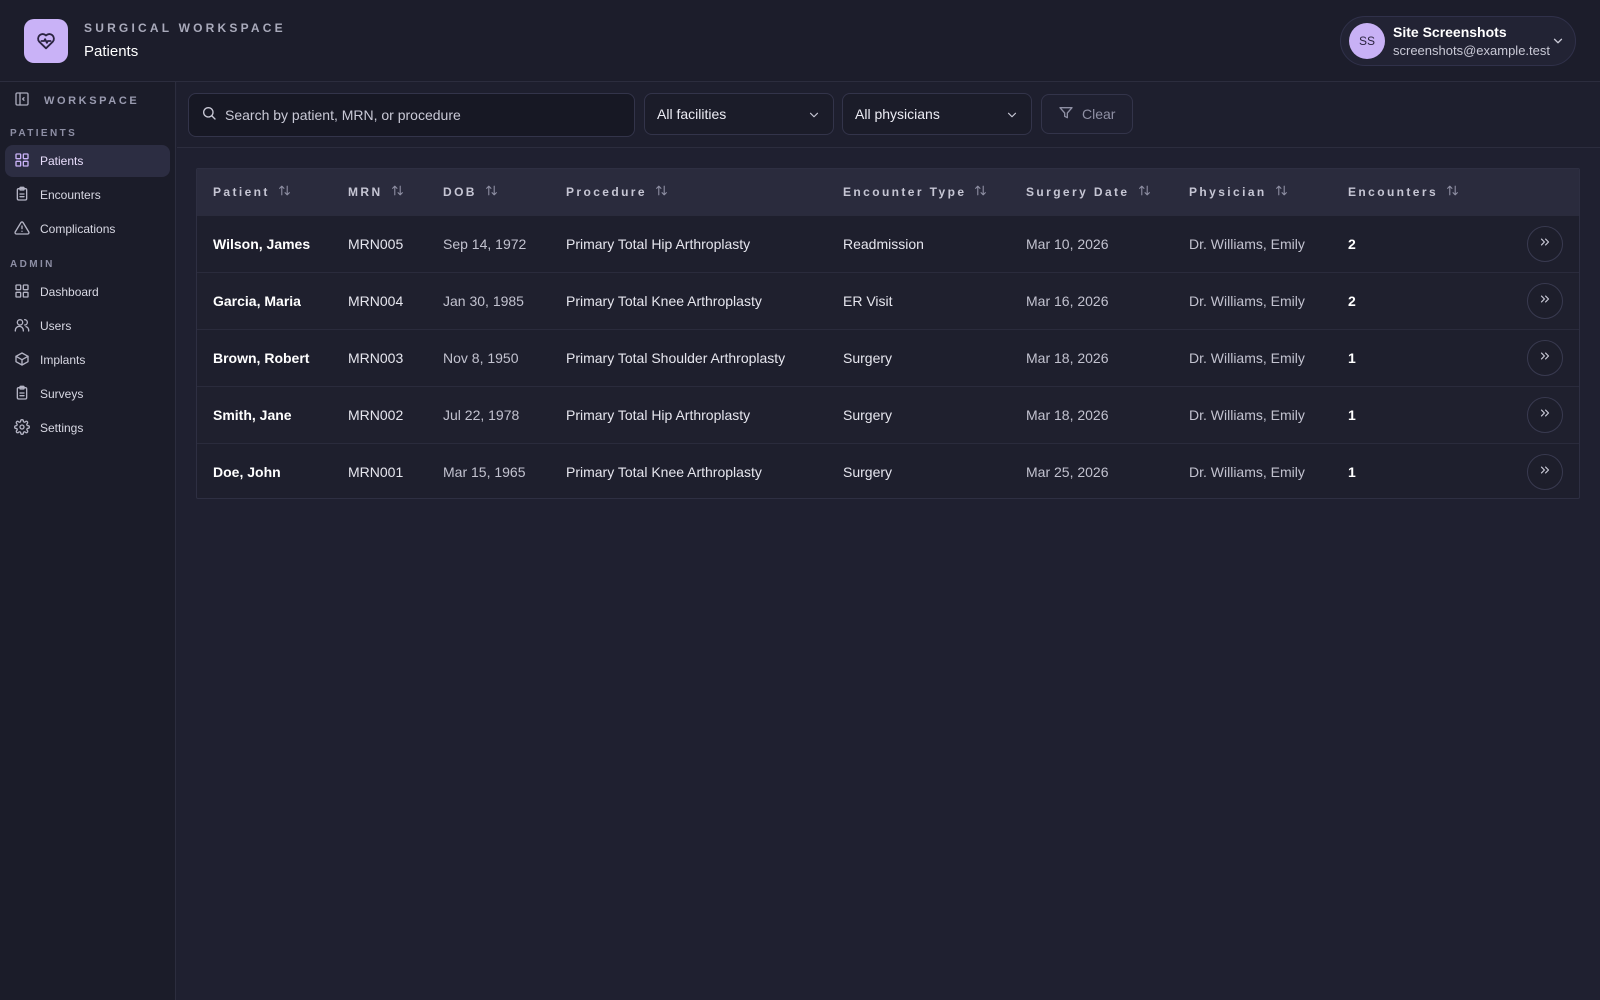  What do you see at coordinates (22, 360) in the screenshot?
I see `box-icon` at bounding box center [22, 360].